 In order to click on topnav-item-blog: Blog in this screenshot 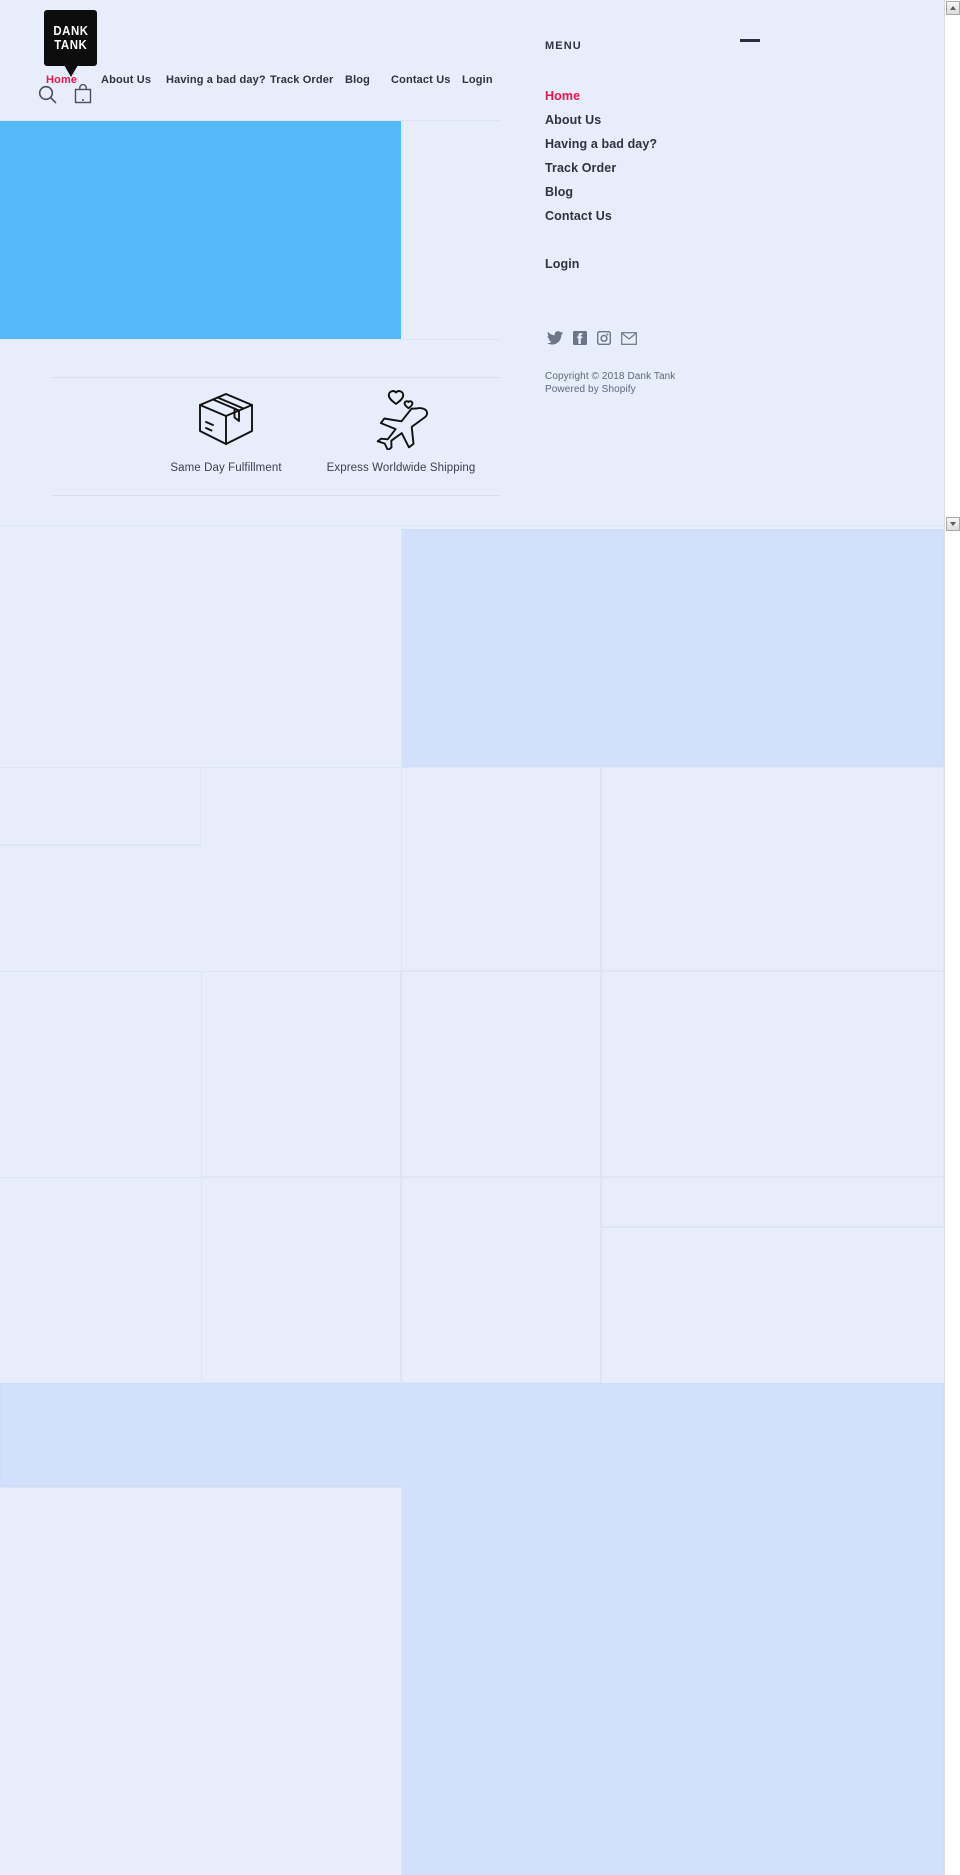, I will do `click(357, 80)`.